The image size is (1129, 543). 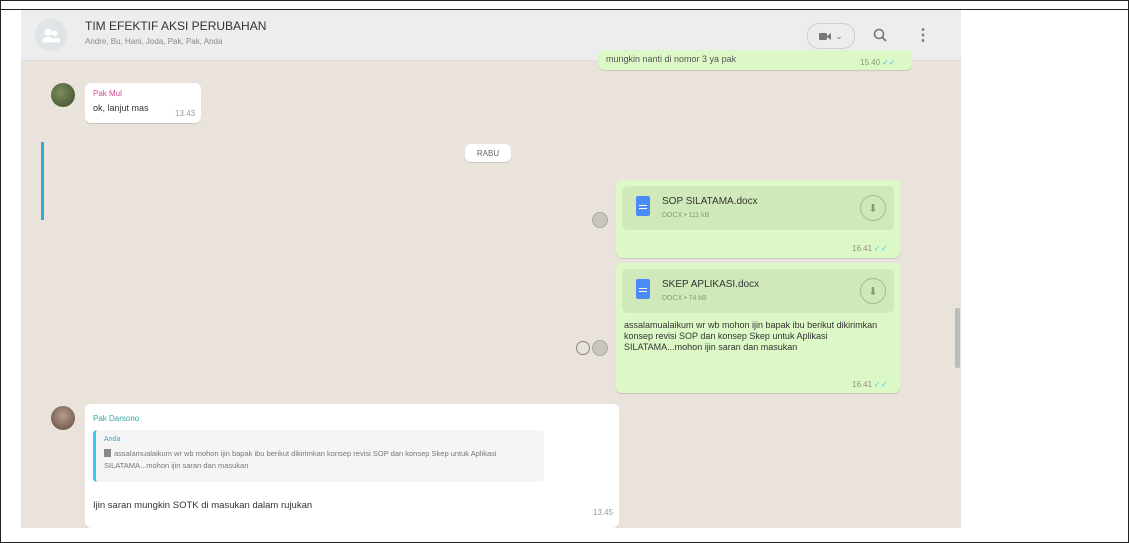 I want to click on group-icon, so click(x=51, y=35).